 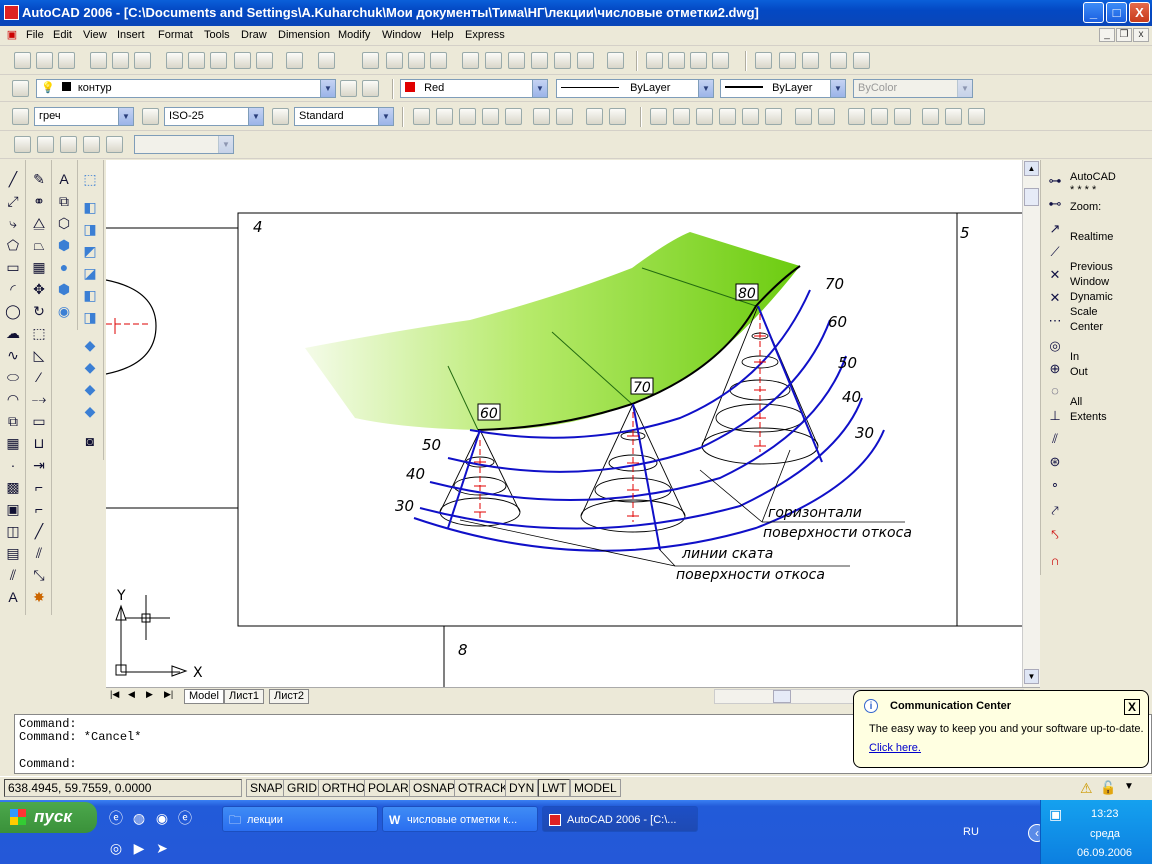 What do you see at coordinates (326, 60) in the screenshot?
I see `redo-icon` at bounding box center [326, 60].